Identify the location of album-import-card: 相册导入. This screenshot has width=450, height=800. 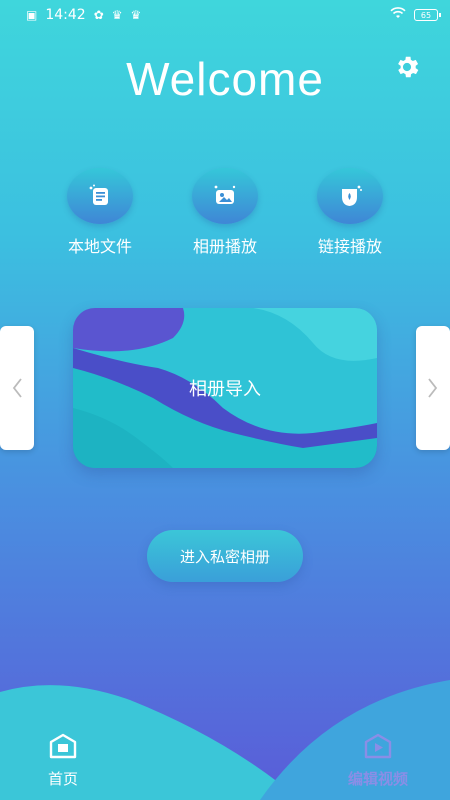
(225, 388).